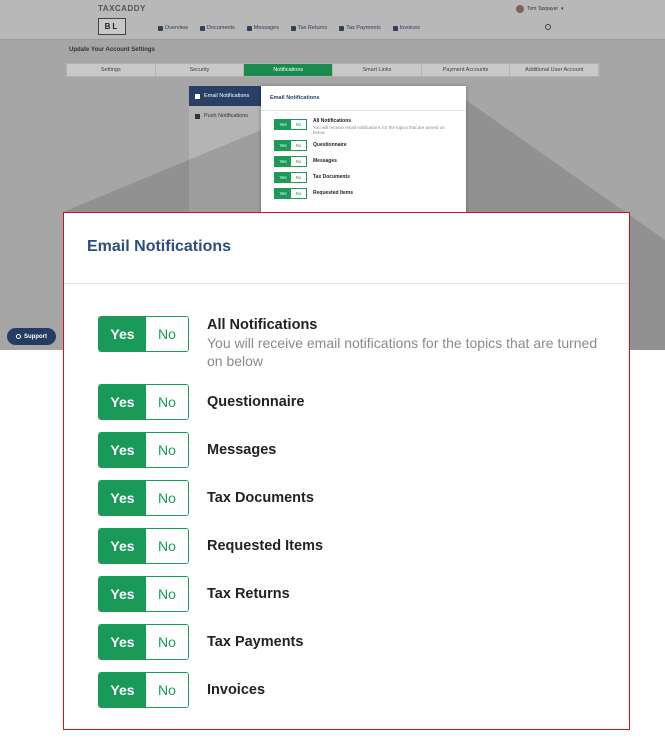 This screenshot has height=752, width=665. I want to click on brand-logo: TAXCADDY, so click(122, 8).